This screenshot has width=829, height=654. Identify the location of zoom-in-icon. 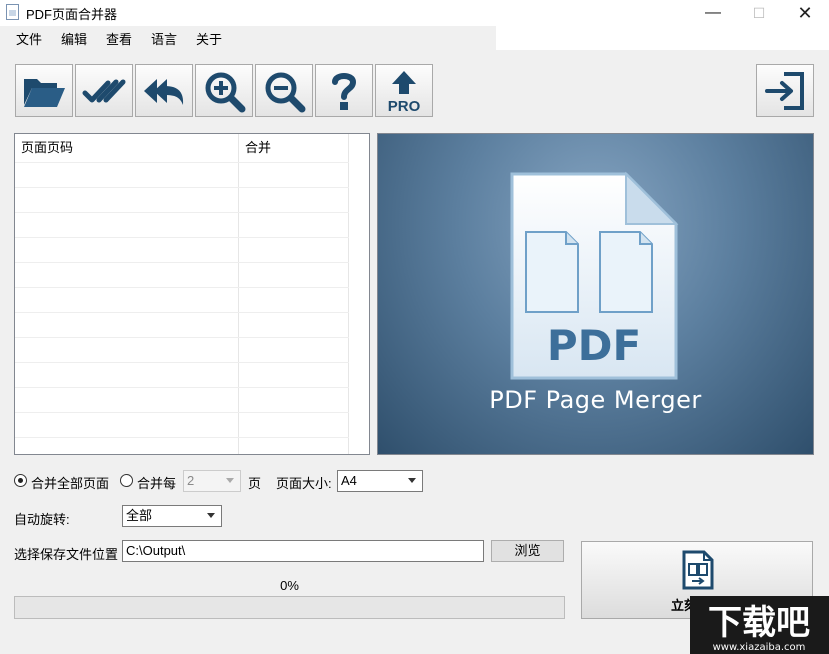
(225, 92).